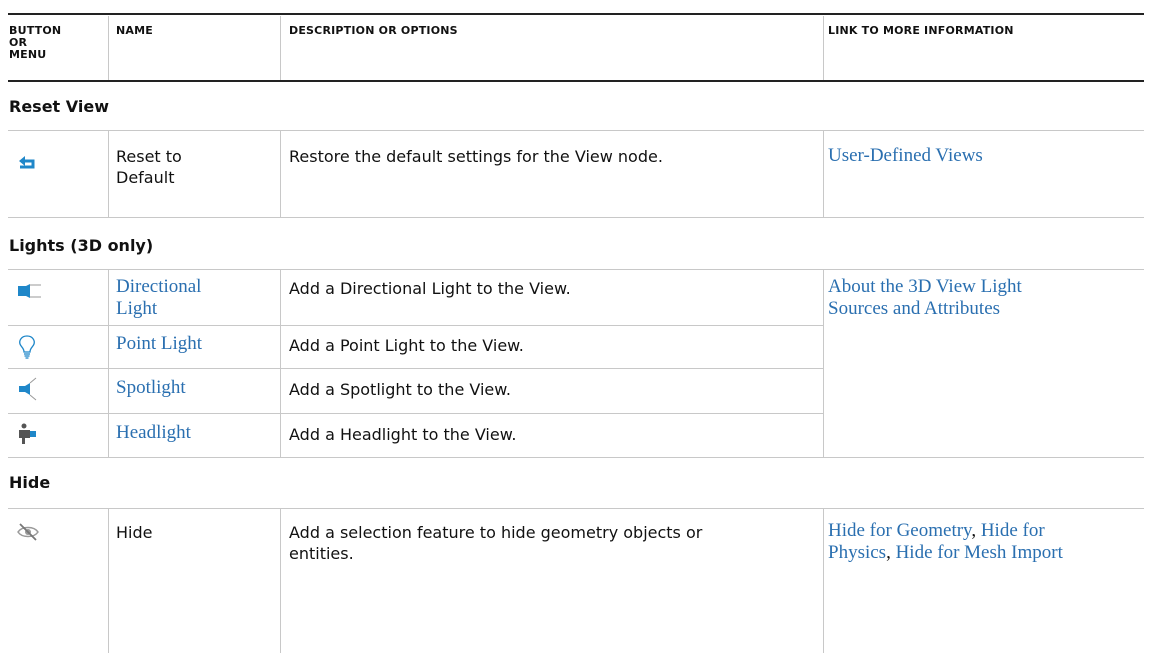 The height and width of the screenshot is (653, 1156). What do you see at coordinates (899, 530) in the screenshot?
I see `link-hide-for-geometry: Hide for Geometry` at bounding box center [899, 530].